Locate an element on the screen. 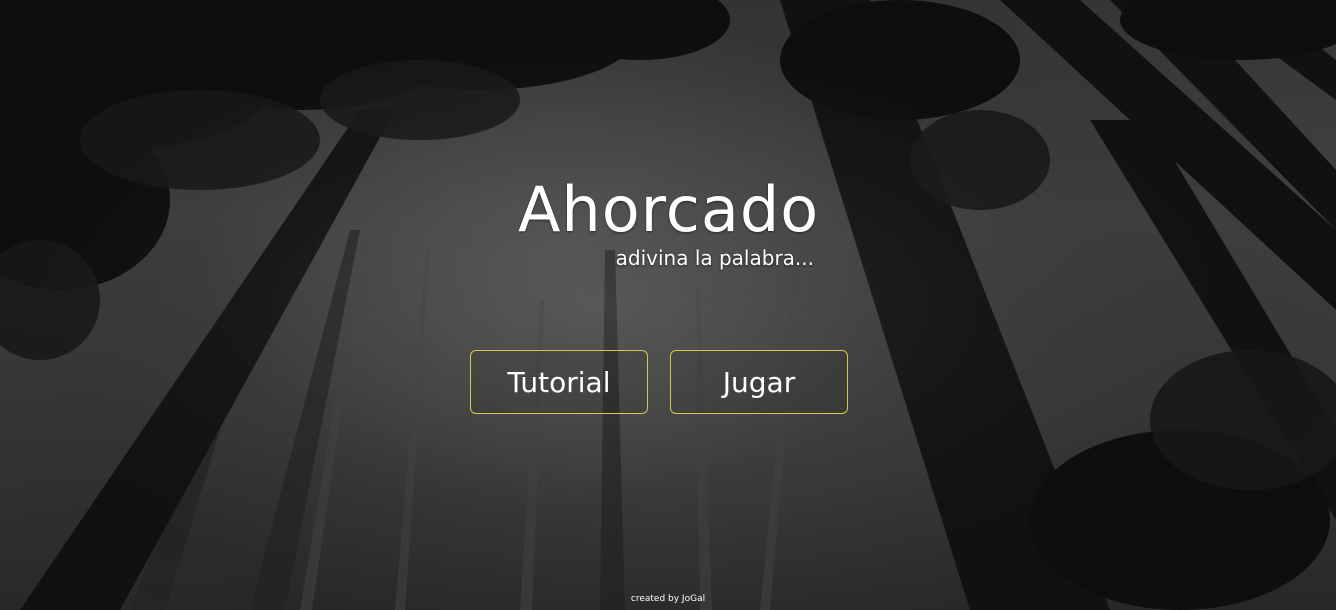 This screenshot has height=610, width=1336. tutorial-button: Tutorial is located at coordinates (559, 382).